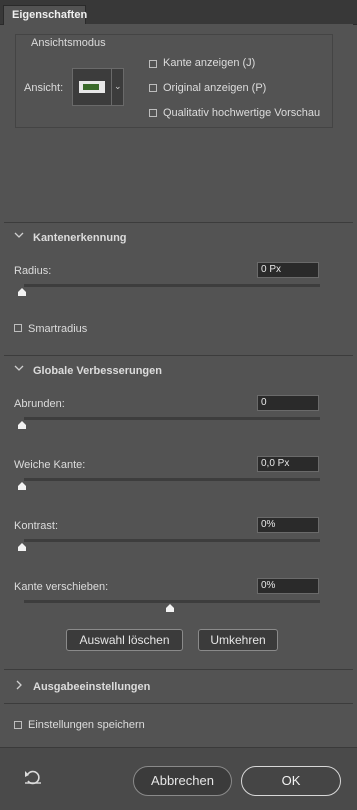 The image size is (357, 810). Describe the element at coordinates (172, 285) in the screenshot. I see `radius-slider` at that location.